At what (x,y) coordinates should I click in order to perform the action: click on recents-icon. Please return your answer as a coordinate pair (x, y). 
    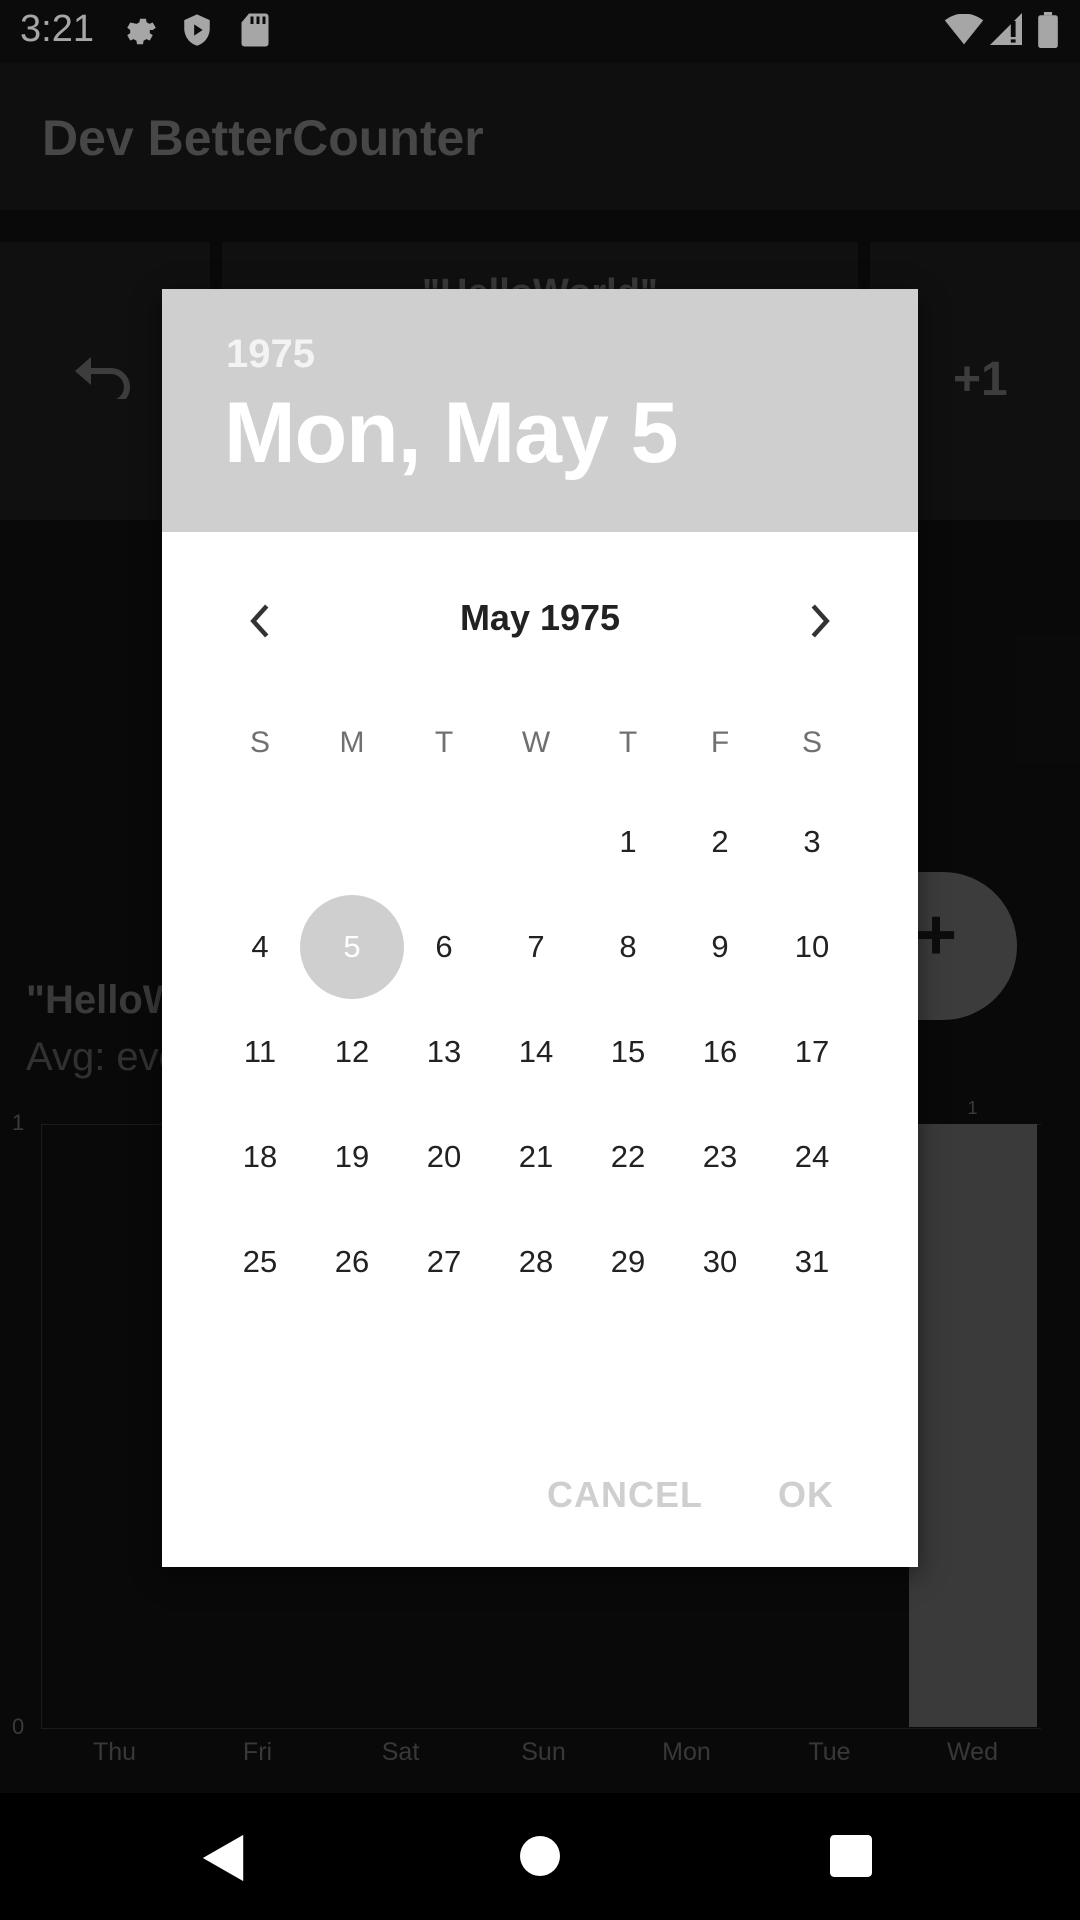
    Looking at the image, I should click on (851, 1858).